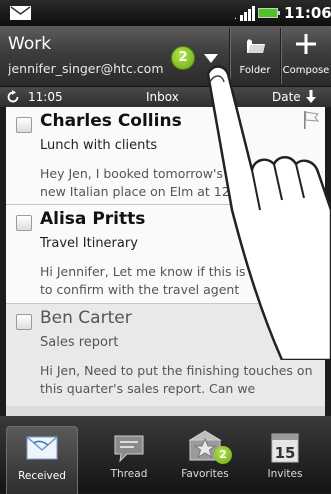 This screenshot has width=331, height=494. I want to click on calendar-day: 15, so click(285, 453).